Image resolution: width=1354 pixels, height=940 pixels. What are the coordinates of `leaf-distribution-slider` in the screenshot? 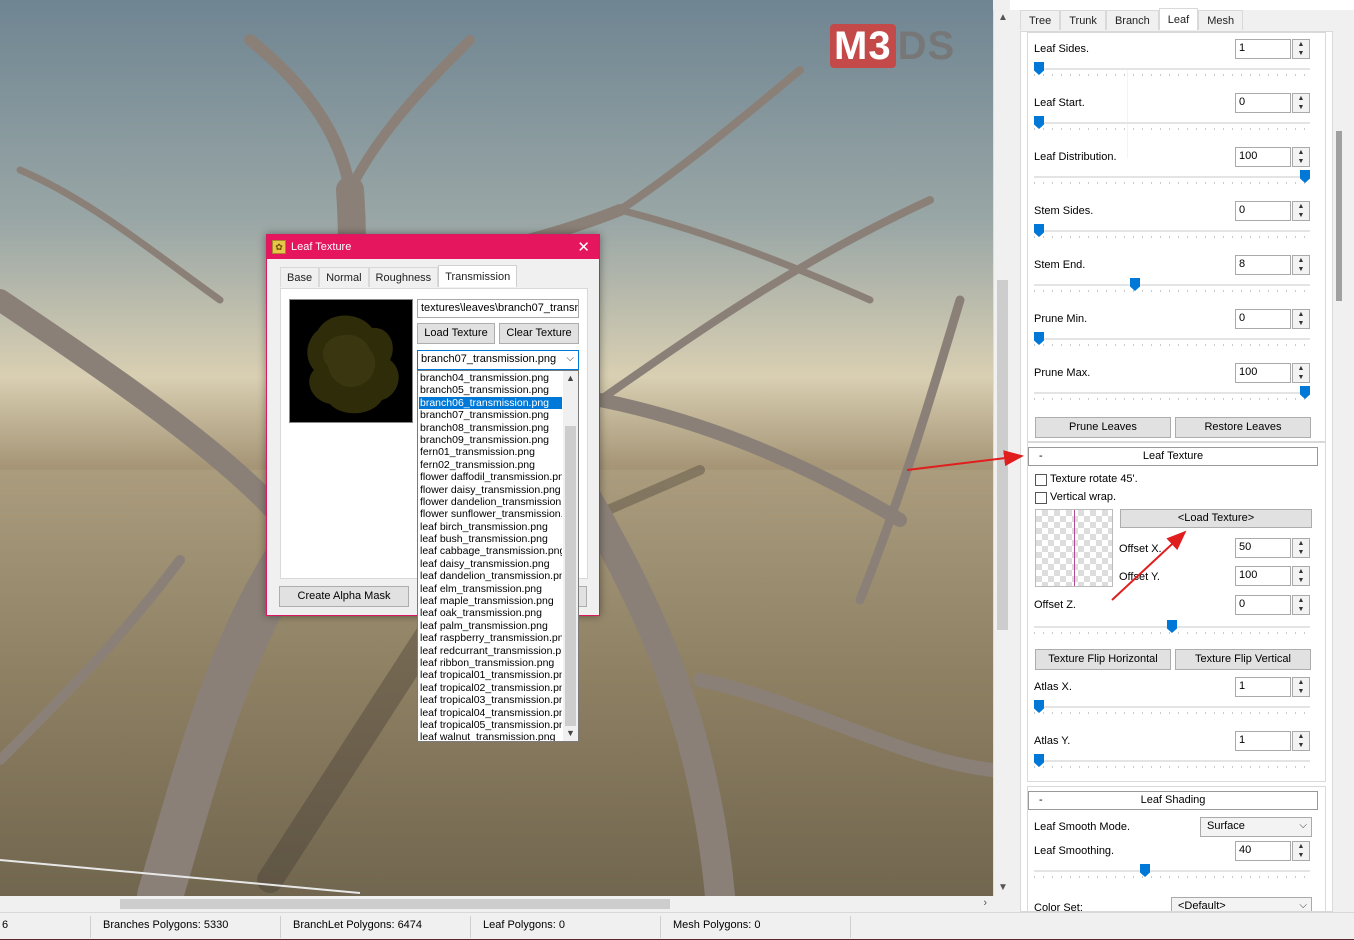 It's located at (1172, 177).